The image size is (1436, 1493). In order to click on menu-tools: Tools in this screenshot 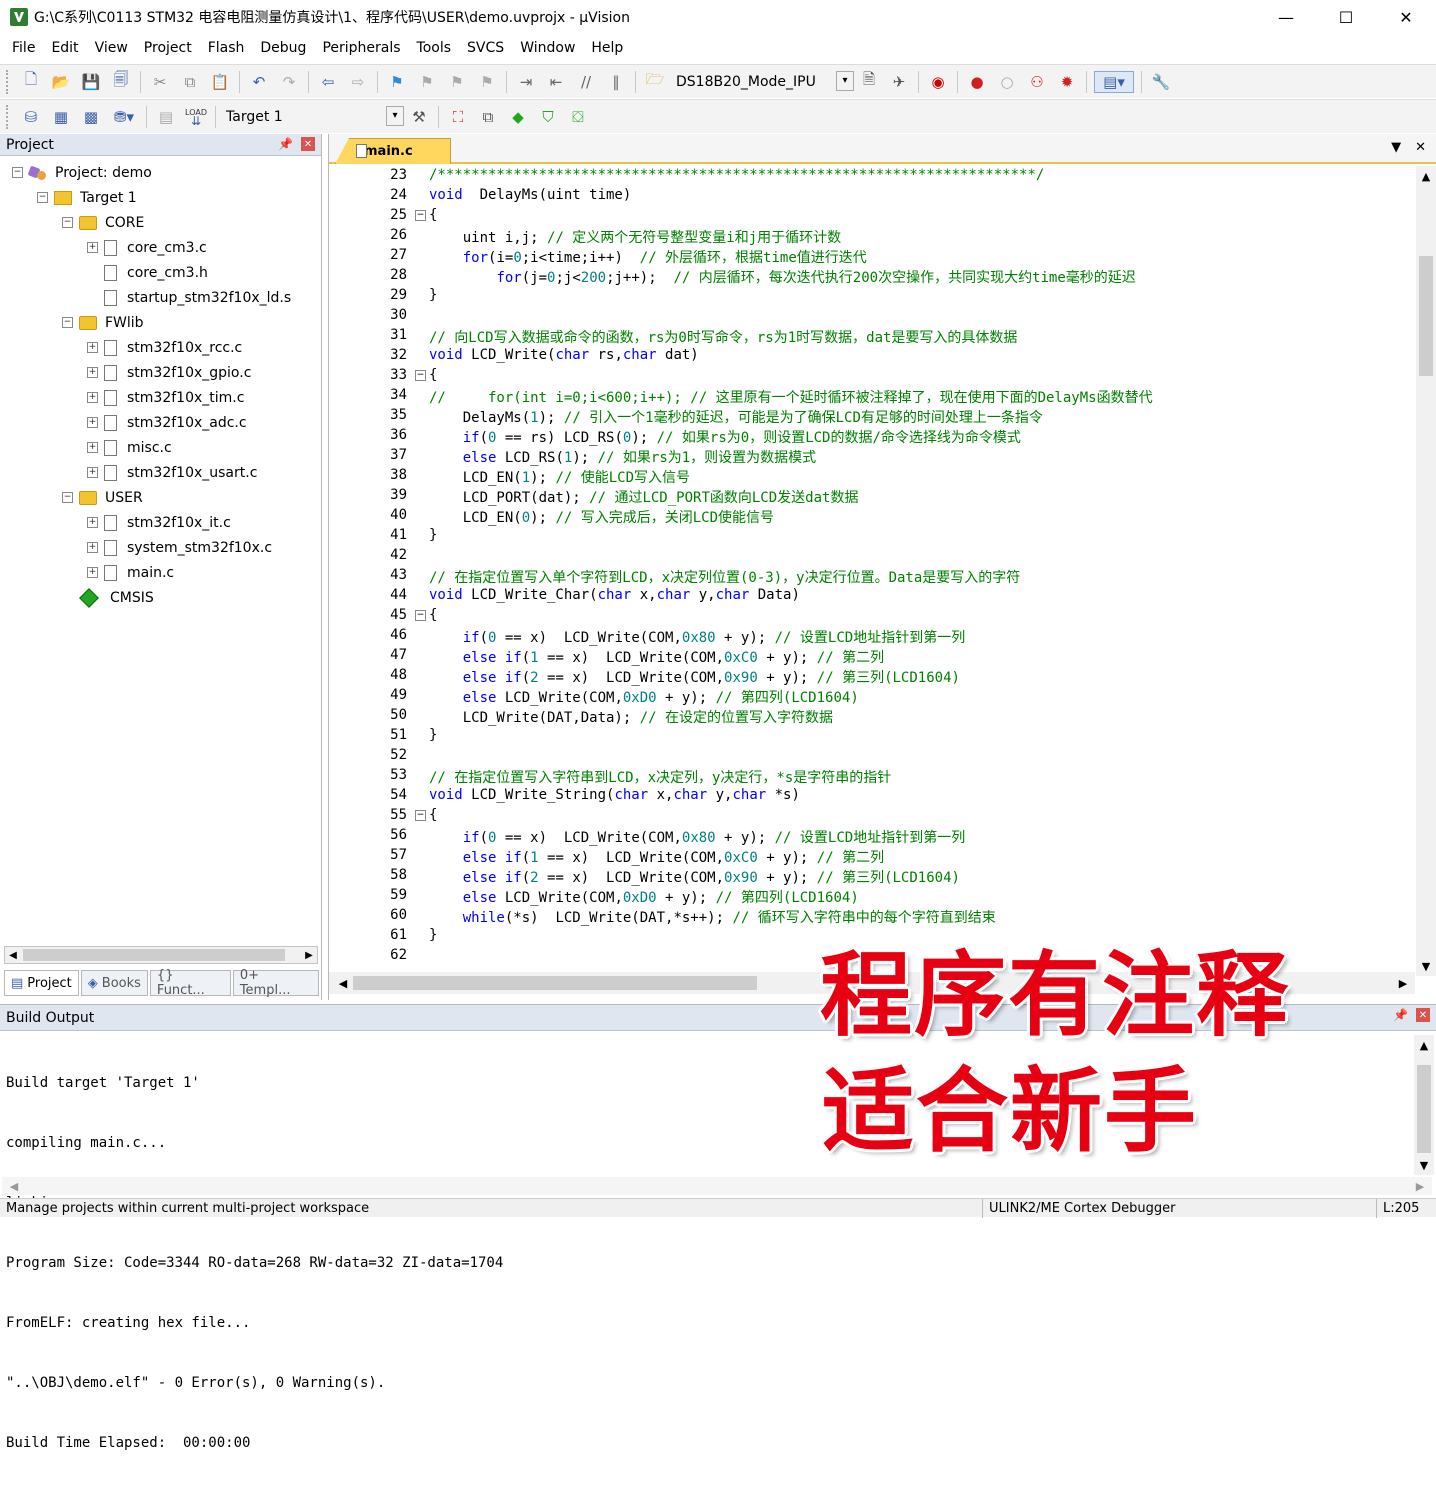, I will do `click(434, 48)`.